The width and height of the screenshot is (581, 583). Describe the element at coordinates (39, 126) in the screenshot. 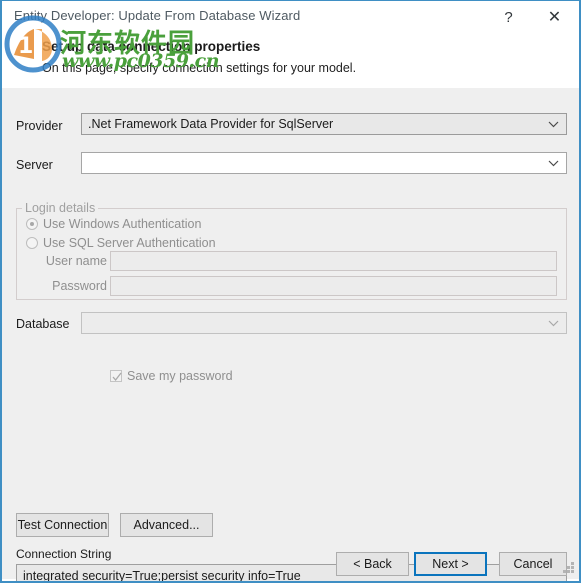

I see `provider-label: Provider` at that location.